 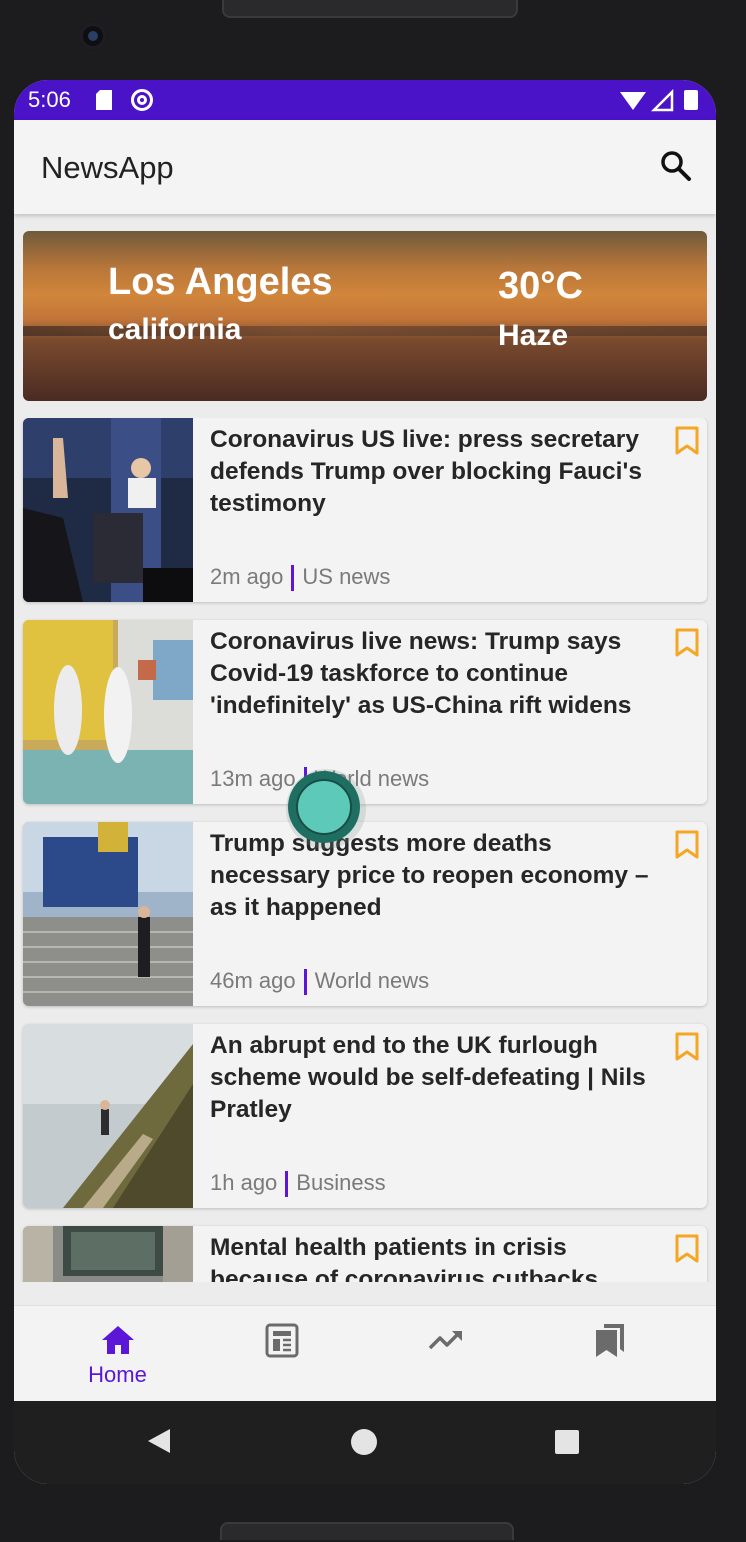 I want to click on nav-item-headlines, so click(x=281, y=1354).